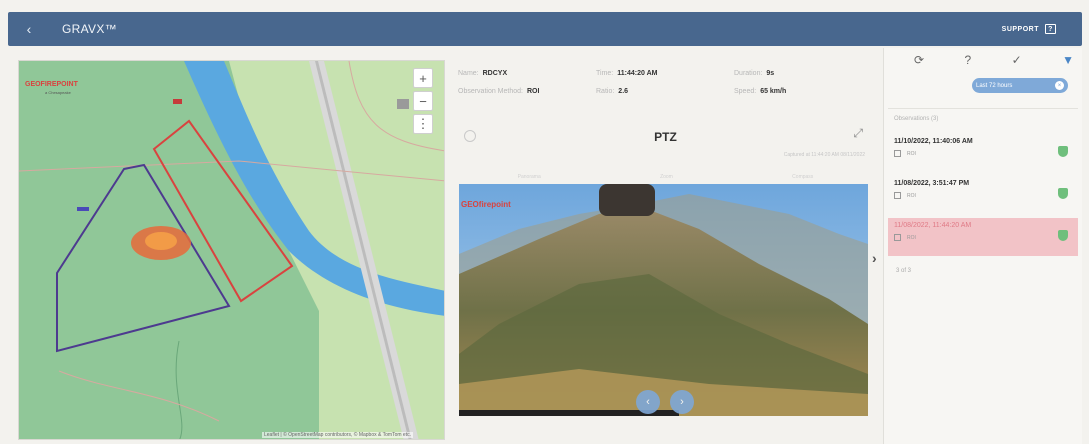 The image size is (1089, 444). Describe the element at coordinates (545, 29) in the screenshot. I see `top-bar: ‹ GRAVX™ SUPPORT ?` at that location.